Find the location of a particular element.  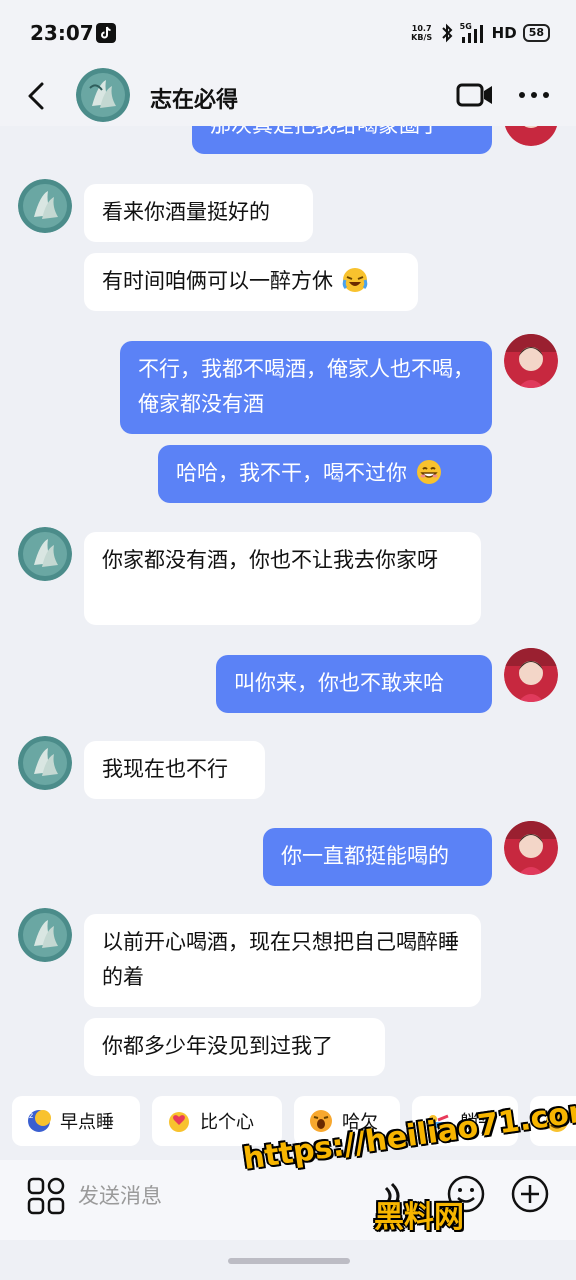

message-bubble-in: 看来你酒量挺好的 is located at coordinates (198, 213).